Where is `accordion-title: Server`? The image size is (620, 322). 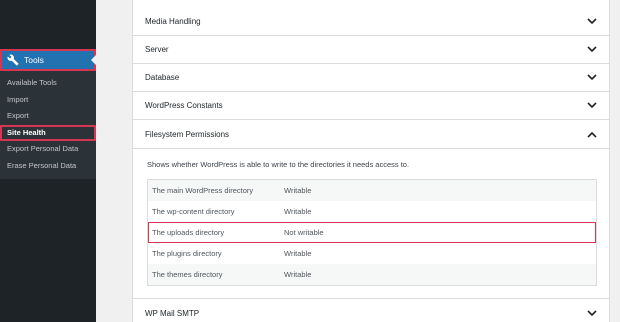 accordion-title: Server is located at coordinates (157, 49).